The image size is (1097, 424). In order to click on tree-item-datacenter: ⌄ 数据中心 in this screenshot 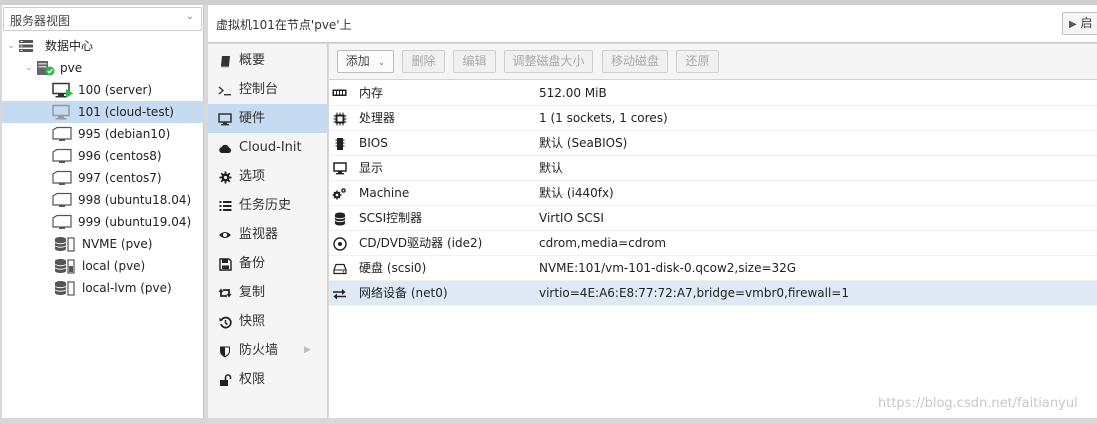, I will do `click(103, 46)`.